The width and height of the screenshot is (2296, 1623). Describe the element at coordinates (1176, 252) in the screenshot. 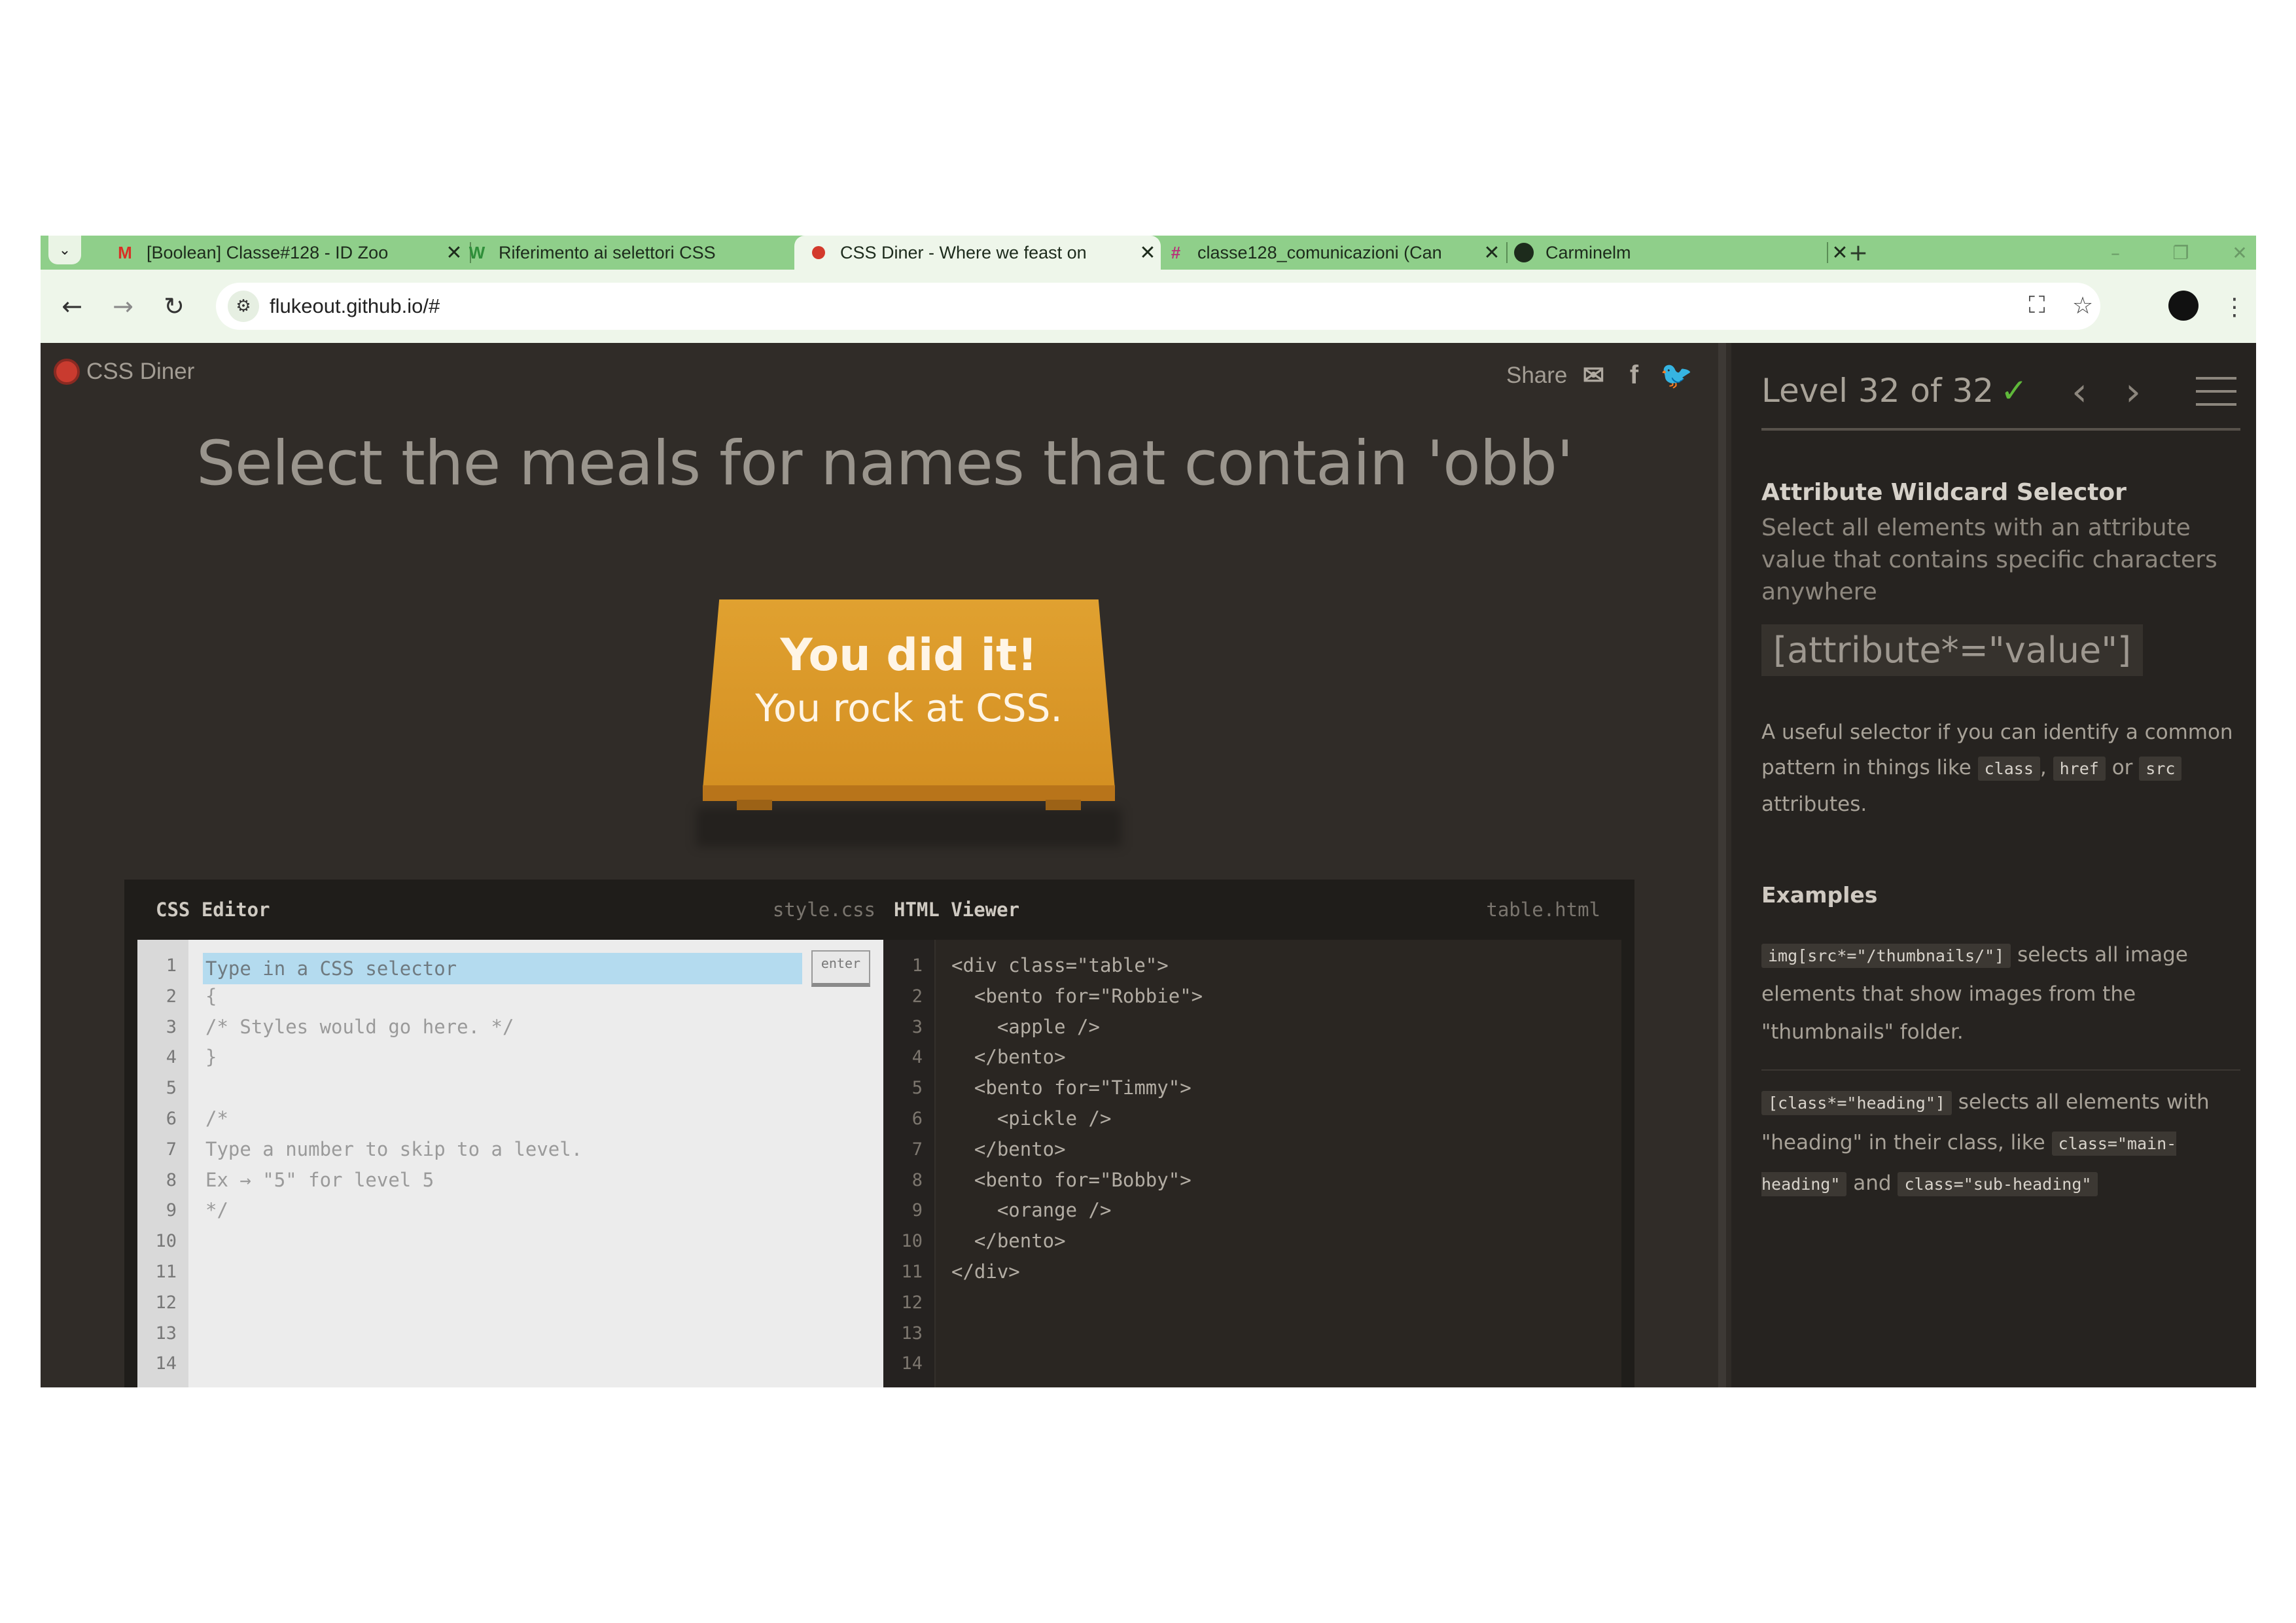

I see `slack-icon: #` at that location.